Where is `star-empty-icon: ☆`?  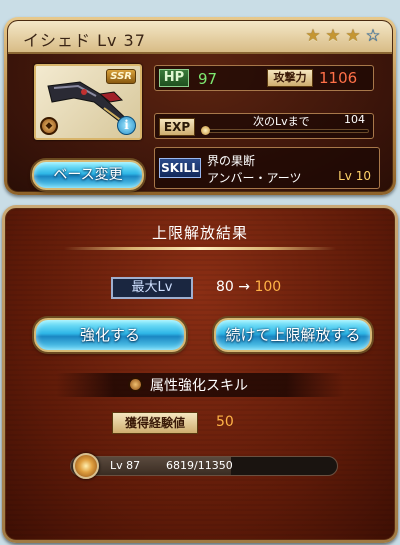 star-empty-icon: ☆ is located at coordinates (373, 36).